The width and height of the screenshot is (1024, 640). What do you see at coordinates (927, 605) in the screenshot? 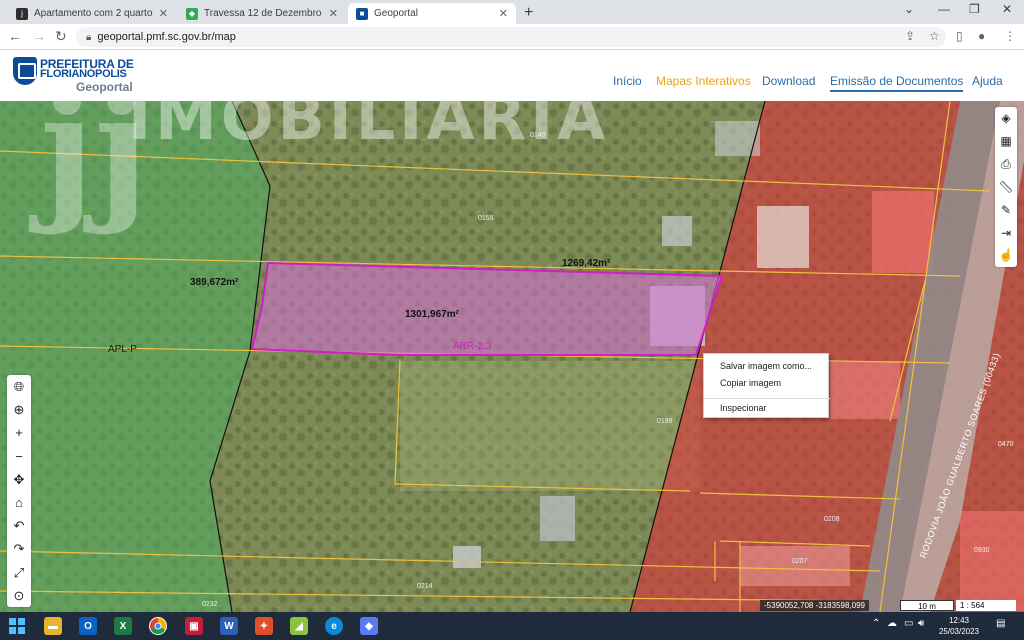
I see `scale-bar: 10 m` at bounding box center [927, 605].